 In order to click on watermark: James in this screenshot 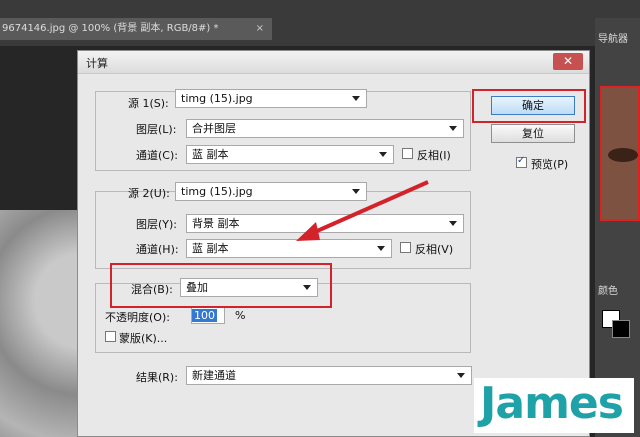, I will do `click(554, 405)`.